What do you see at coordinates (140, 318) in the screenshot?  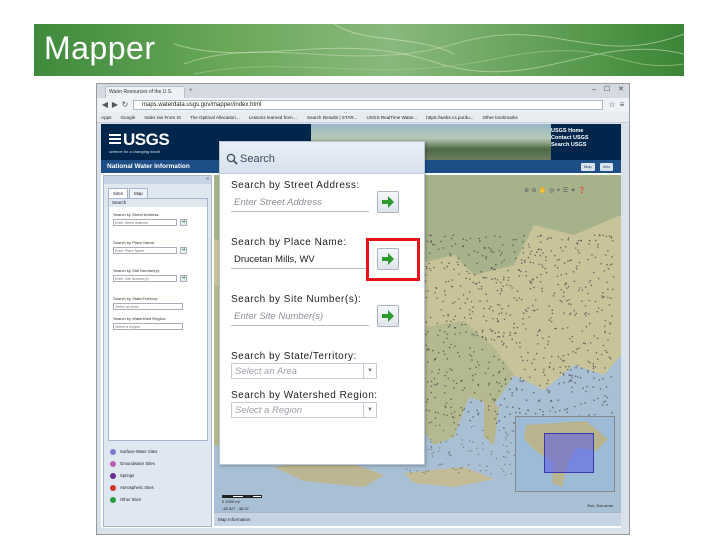 I see `sb-watershed-label: Search by Watershed Region:` at bounding box center [140, 318].